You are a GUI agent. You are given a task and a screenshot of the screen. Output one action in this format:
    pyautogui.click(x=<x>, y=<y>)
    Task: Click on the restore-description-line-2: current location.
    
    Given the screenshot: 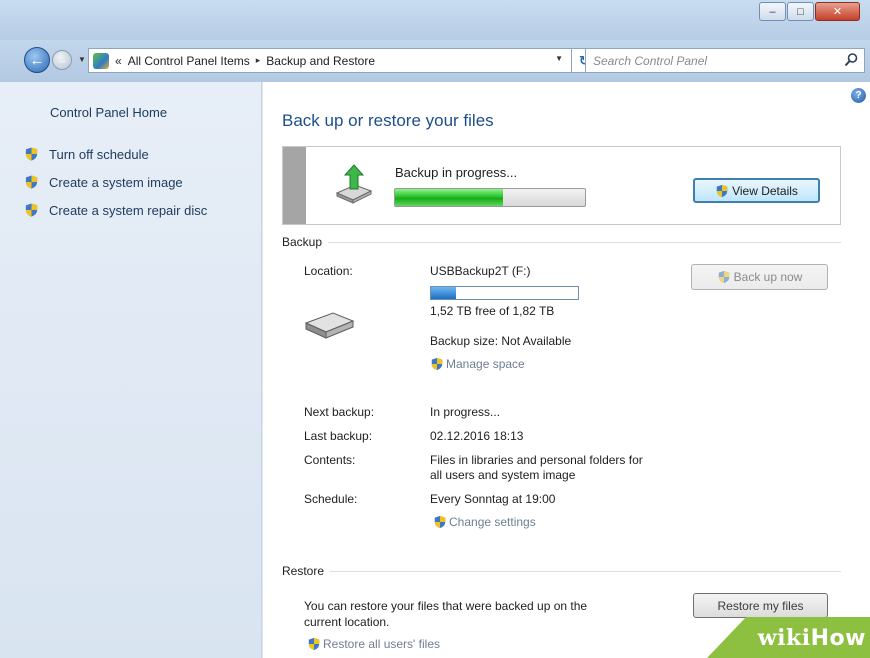 What is the action you would take?
    pyautogui.click(x=347, y=622)
    